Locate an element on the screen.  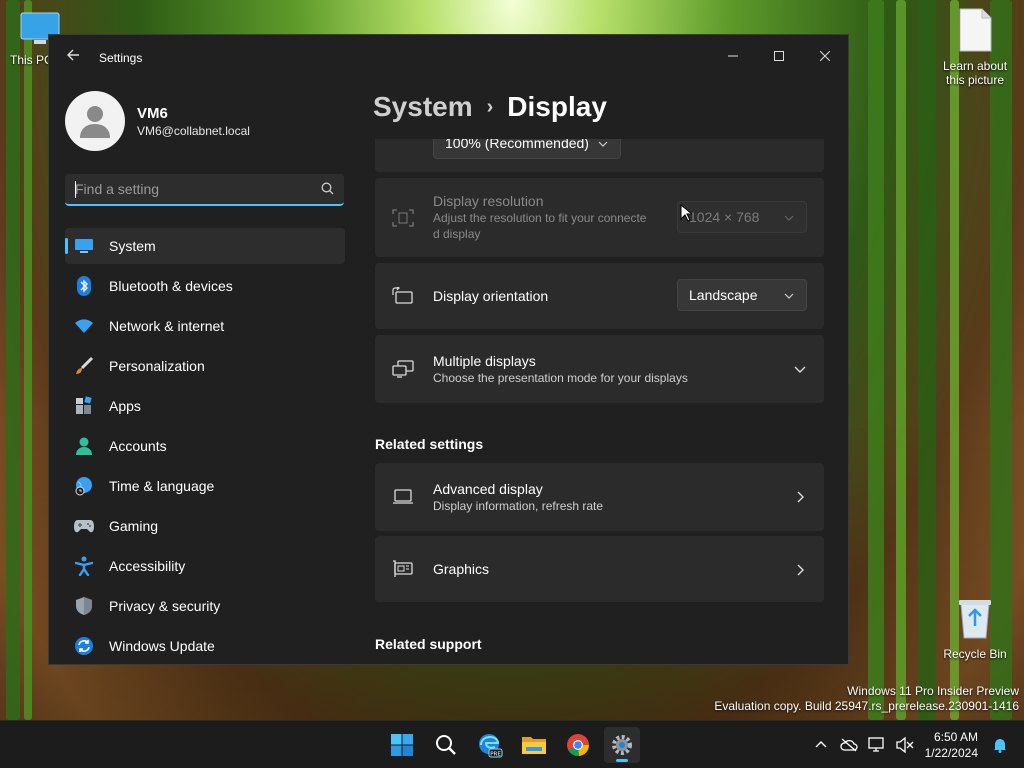
show-hidden-icons-button is located at coordinates (821, 745).